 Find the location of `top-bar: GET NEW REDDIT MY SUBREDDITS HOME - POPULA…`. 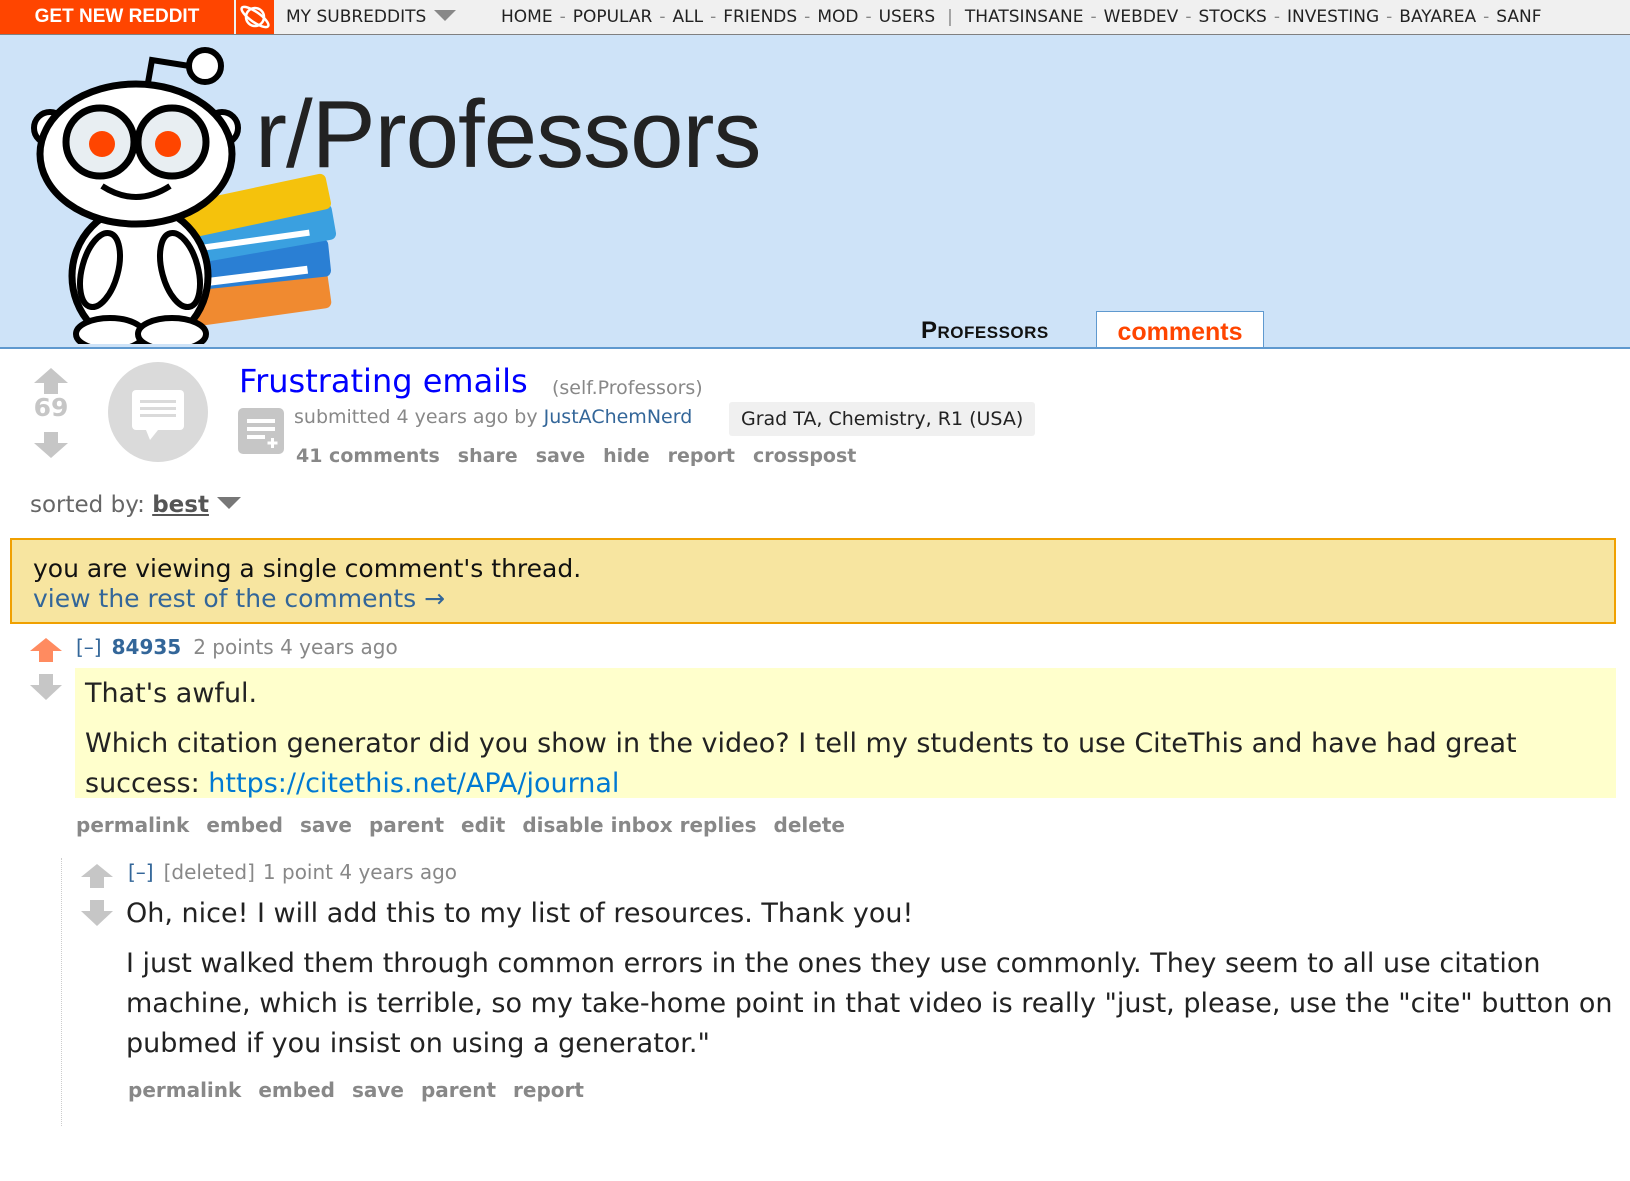

top-bar: GET NEW REDDIT MY SUBREDDITS HOME - POPULA… is located at coordinates (815, 17).